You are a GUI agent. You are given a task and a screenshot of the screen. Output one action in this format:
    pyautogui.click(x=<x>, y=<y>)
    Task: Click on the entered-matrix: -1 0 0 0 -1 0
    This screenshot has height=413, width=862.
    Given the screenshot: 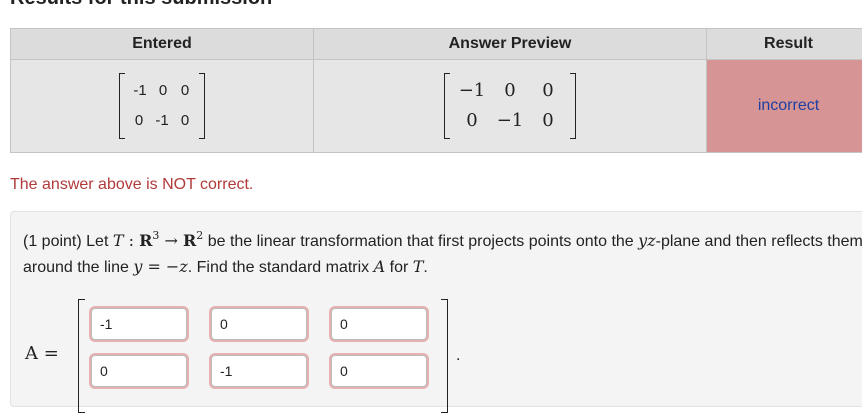 What is the action you would take?
    pyautogui.click(x=162, y=106)
    